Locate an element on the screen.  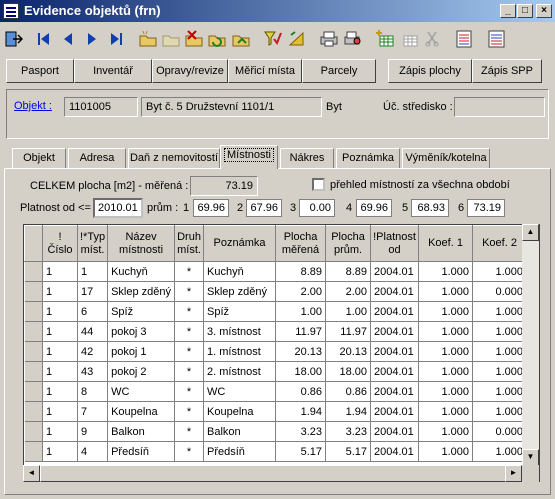
table-row: 1 1 Kuchyň * Kuchyň 8.89 8.89 2004.01 1.000 1.000 is located at coordinates (276, 271).